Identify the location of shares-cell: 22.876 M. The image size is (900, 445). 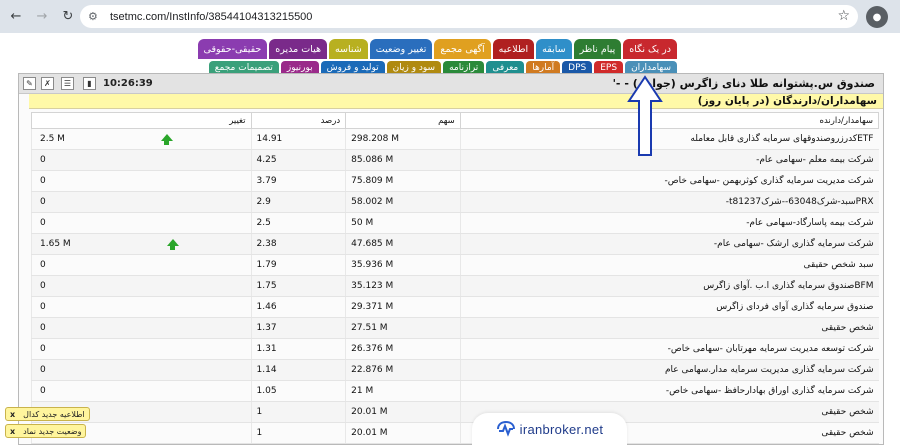
(403, 370).